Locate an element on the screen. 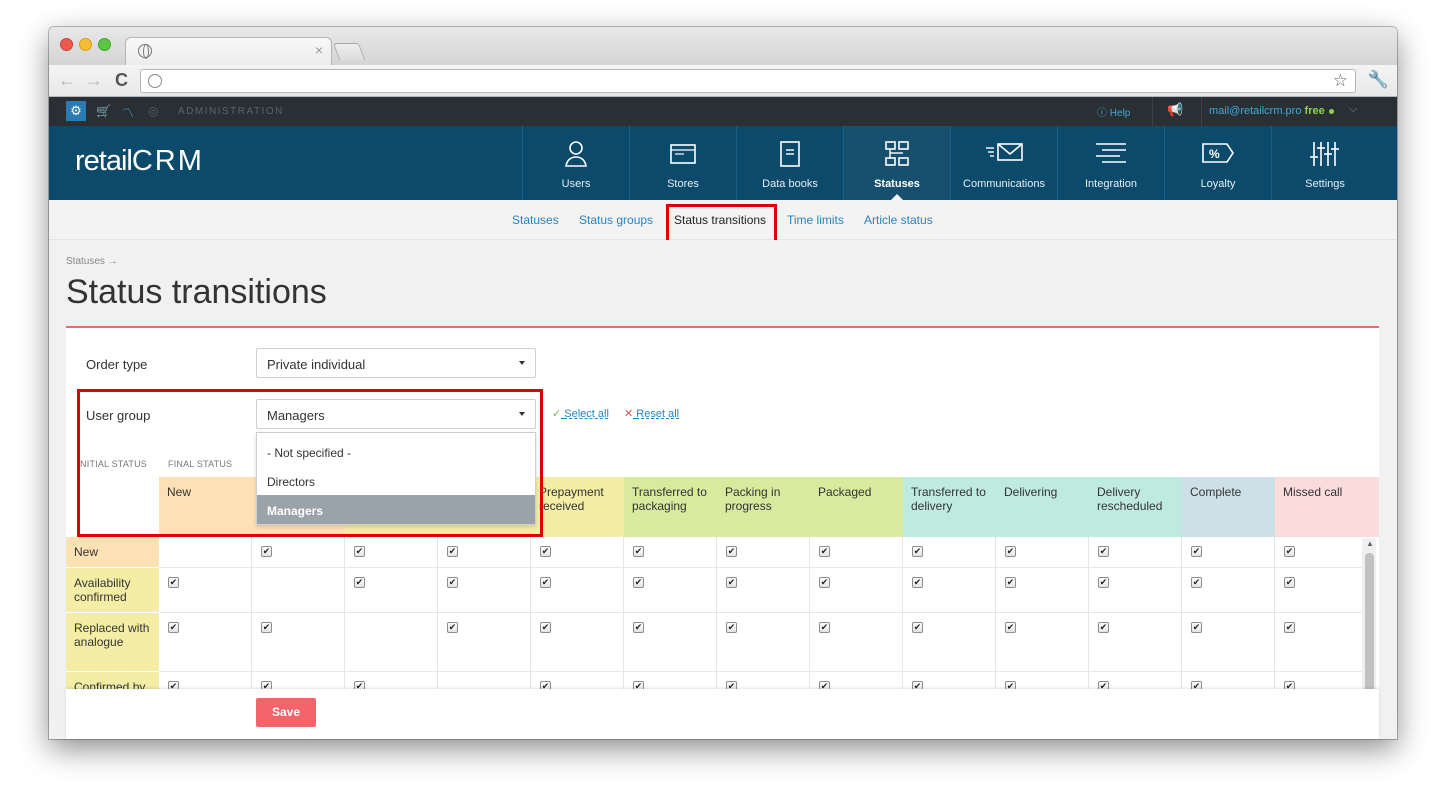  tab-close-icon: × is located at coordinates (319, 50).